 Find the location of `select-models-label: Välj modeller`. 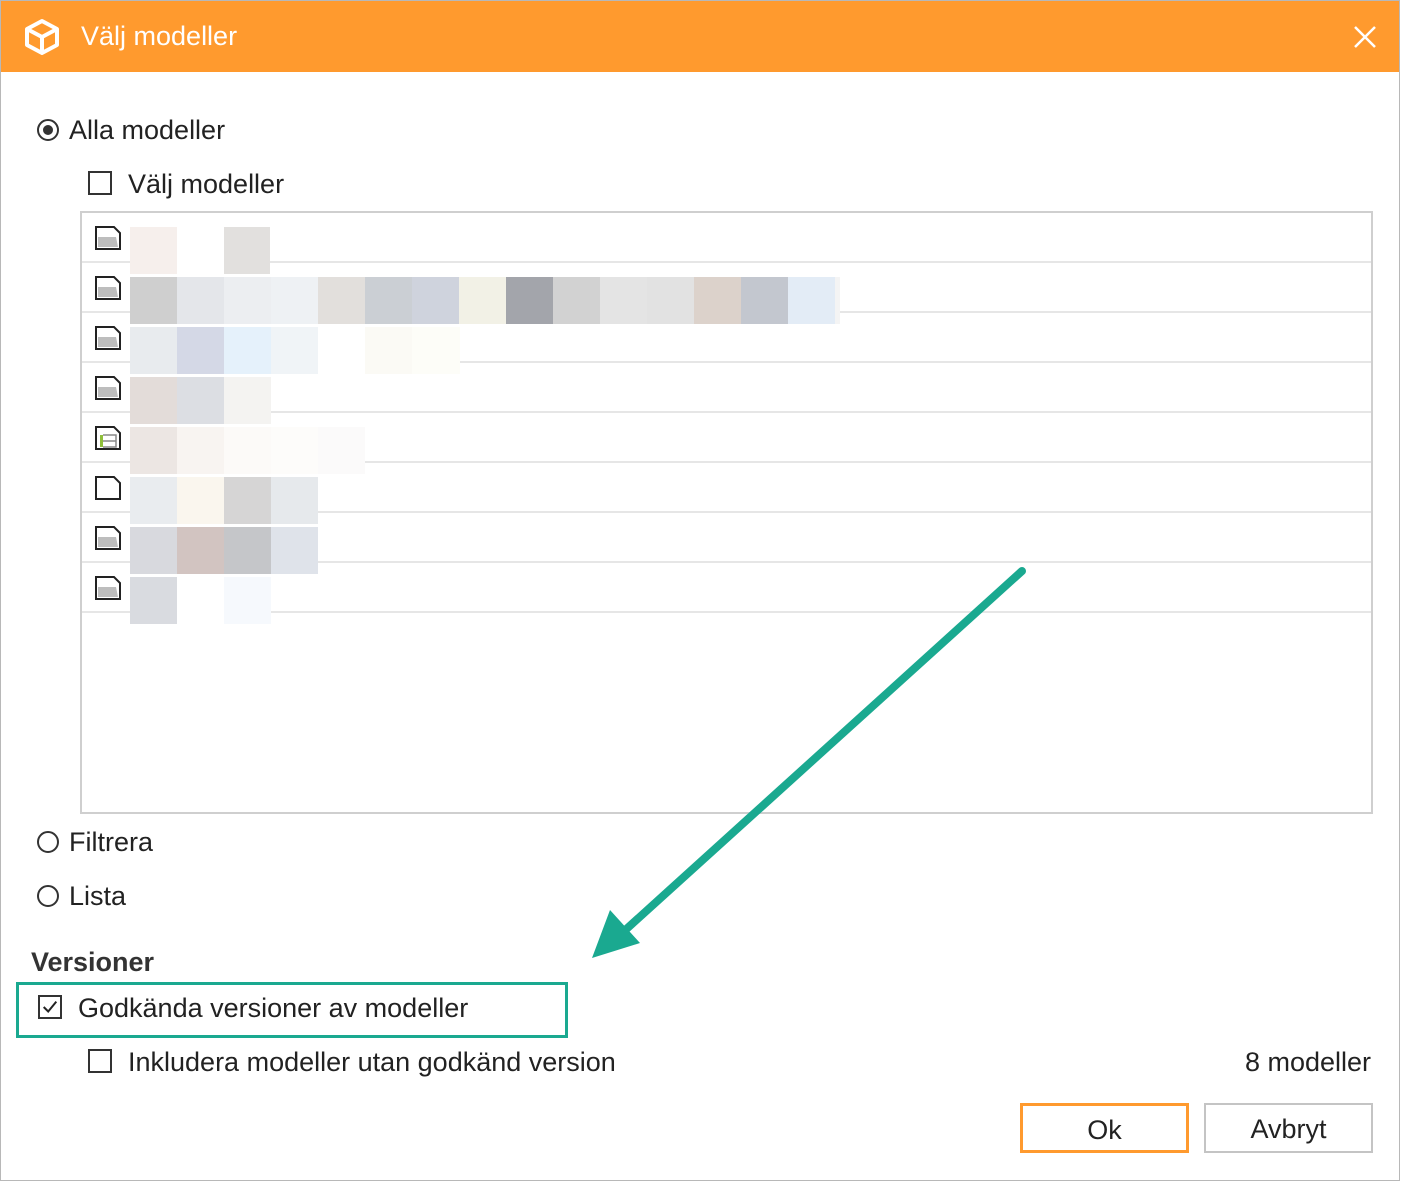

select-models-label: Välj modeller is located at coordinates (206, 184).